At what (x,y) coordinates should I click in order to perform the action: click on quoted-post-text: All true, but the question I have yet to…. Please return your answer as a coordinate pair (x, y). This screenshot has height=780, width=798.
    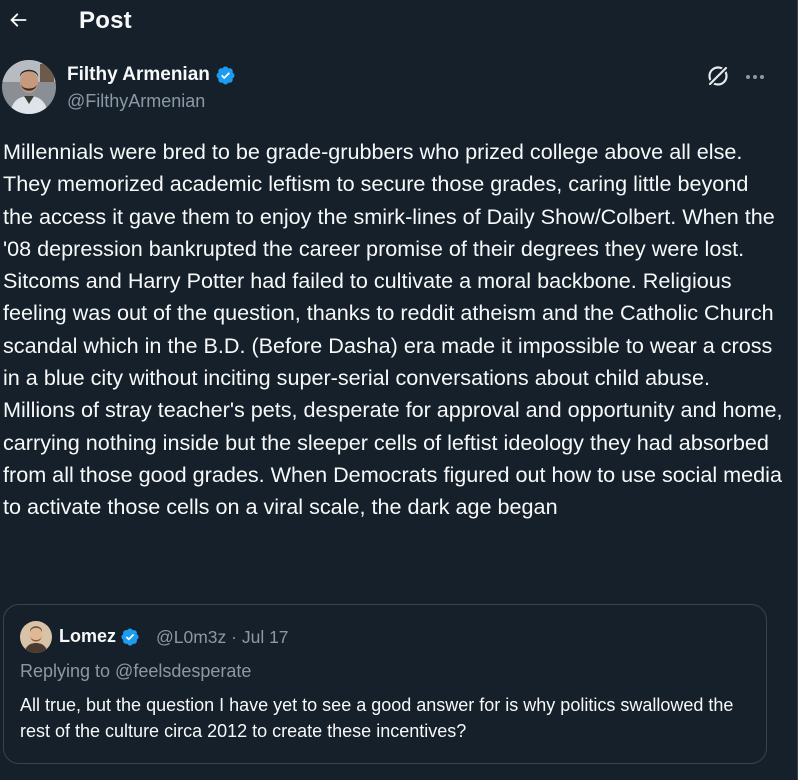
    Looking at the image, I should click on (377, 718).